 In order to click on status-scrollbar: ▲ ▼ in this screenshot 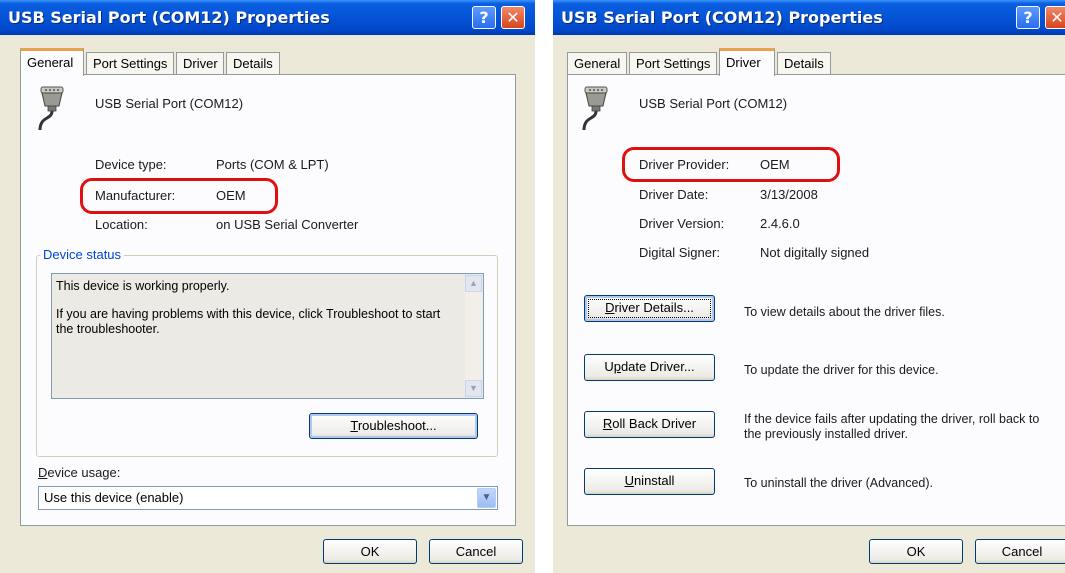, I will do `click(473, 336)`.